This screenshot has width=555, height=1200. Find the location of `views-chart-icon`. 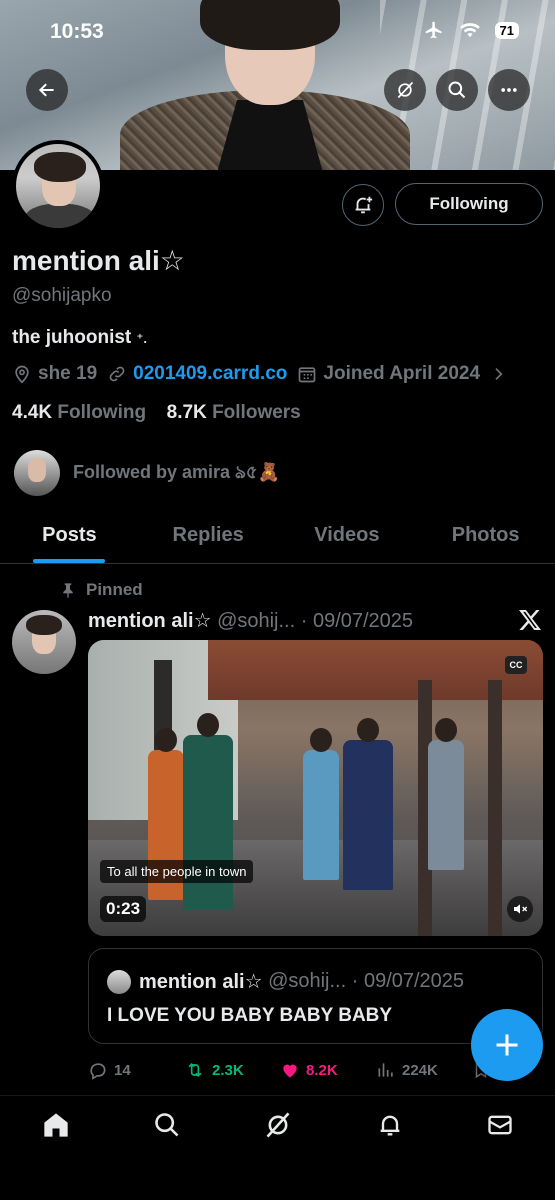

views-chart-icon is located at coordinates (385, 1070).